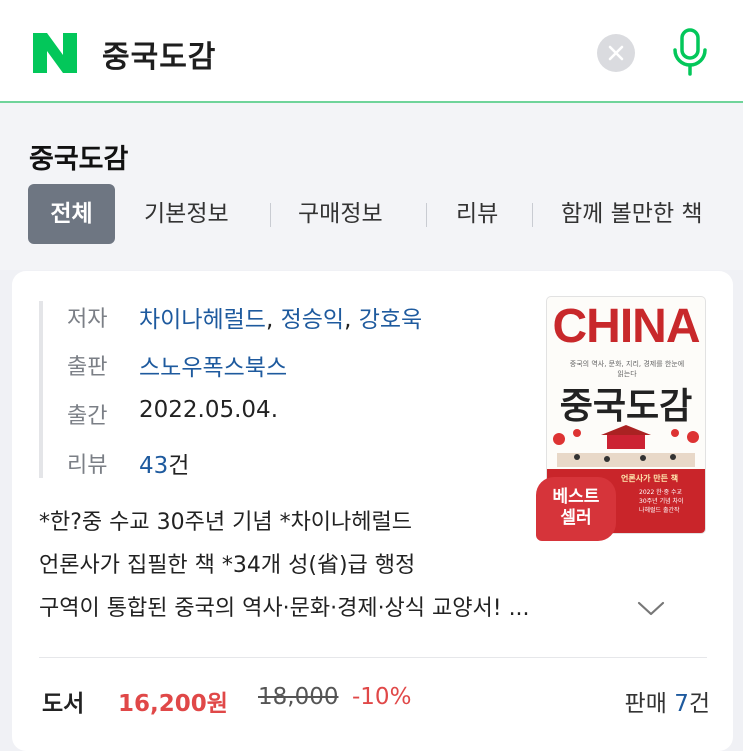  What do you see at coordinates (312, 320) in the screenshot?
I see `author-link: 정승익` at bounding box center [312, 320].